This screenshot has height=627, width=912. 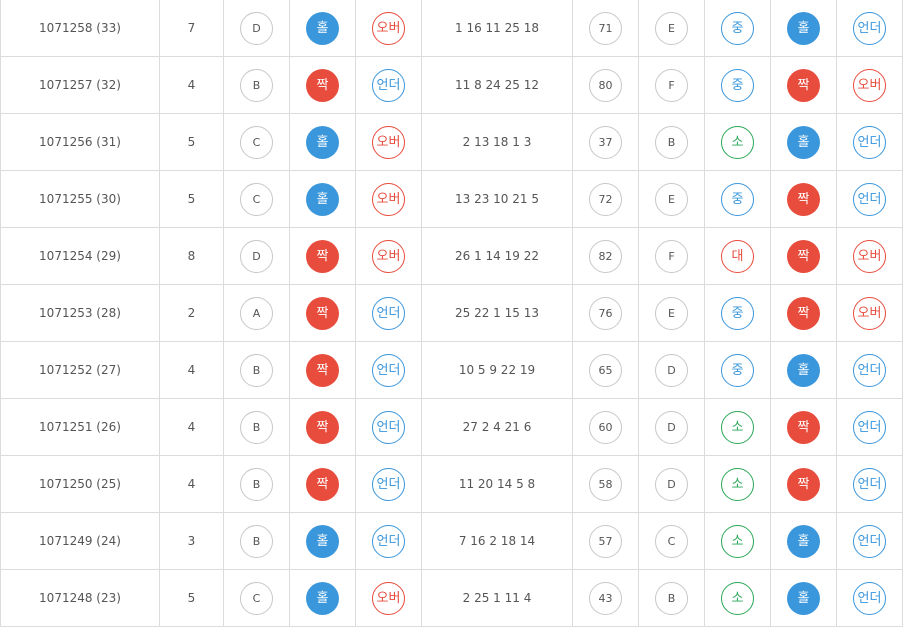 I want to click on drawn-numbers: 7 16 2 18 14, so click(x=497, y=541).